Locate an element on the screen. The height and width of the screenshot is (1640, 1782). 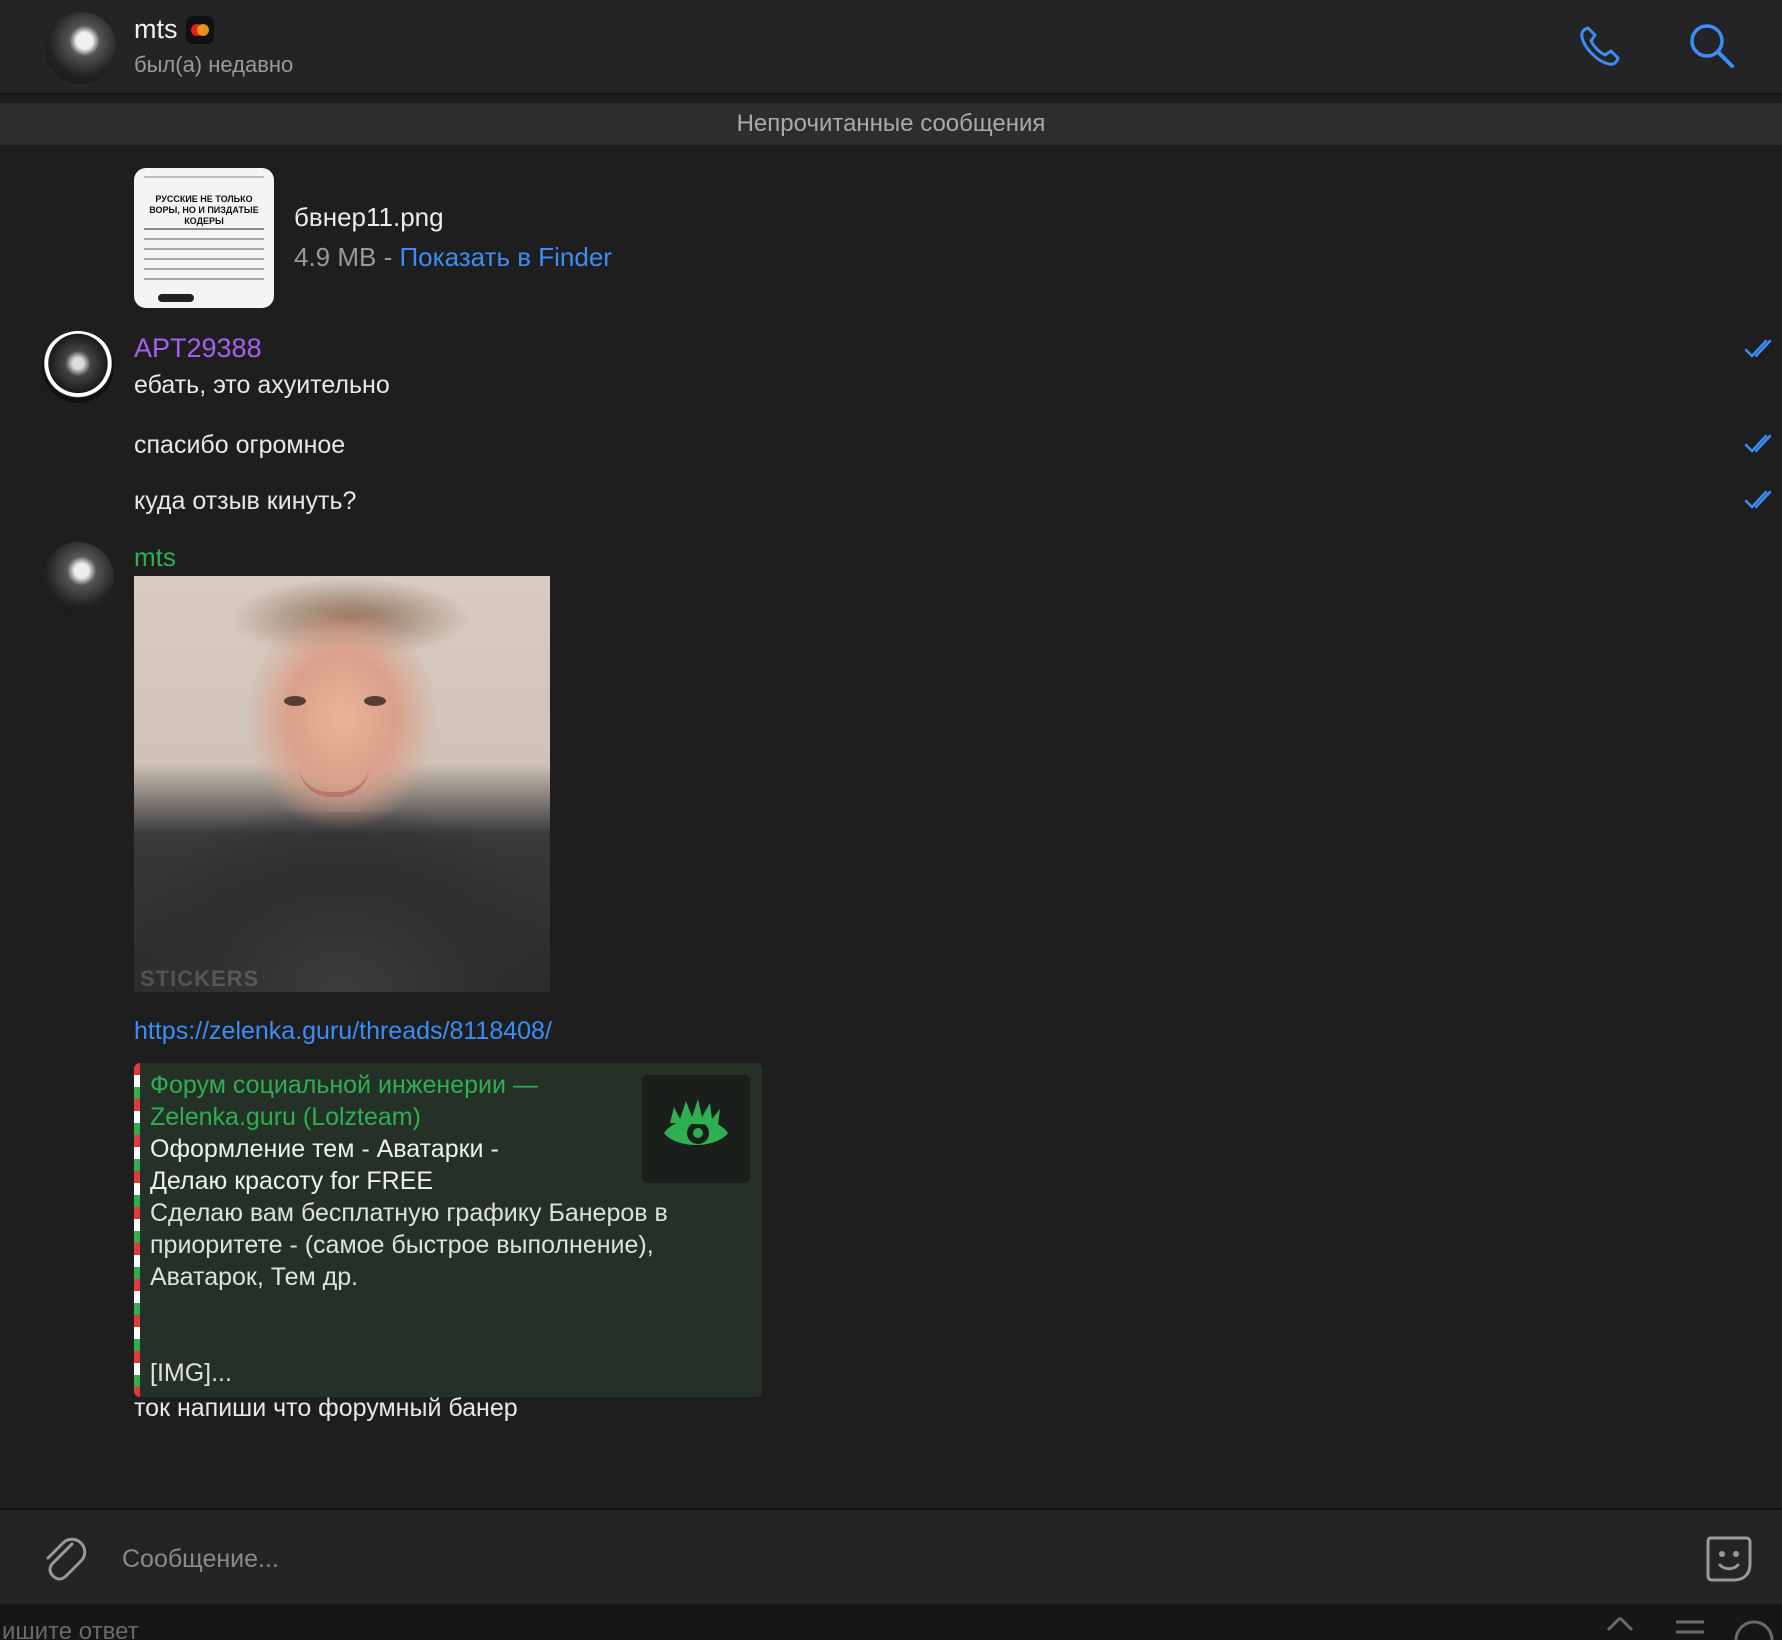
preview-accent-stripe is located at coordinates (137, 1230).